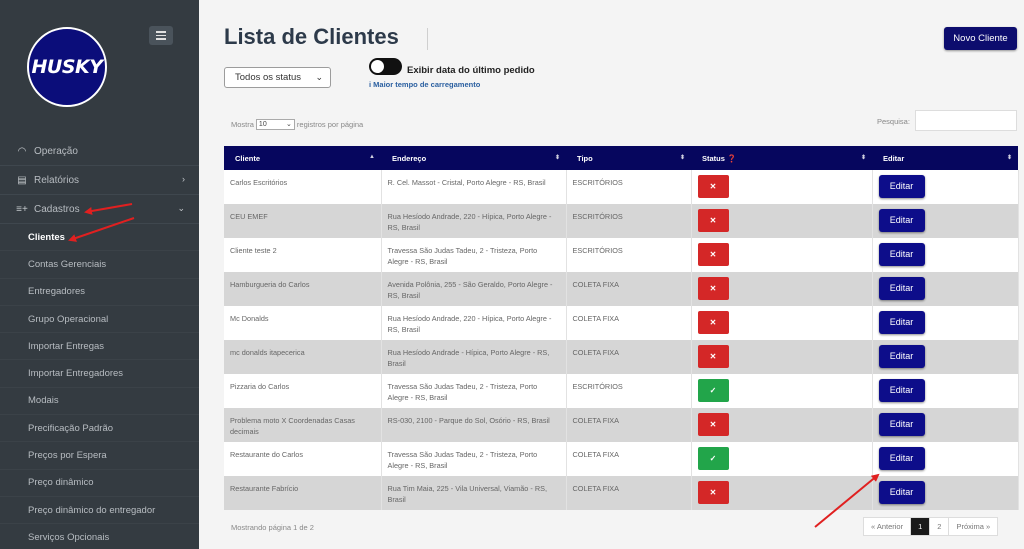 This screenshot has width=1024, height=549. I want to click on sidebar-subitem-precos-por-espera: Preços por Espera, so click(99, 456).